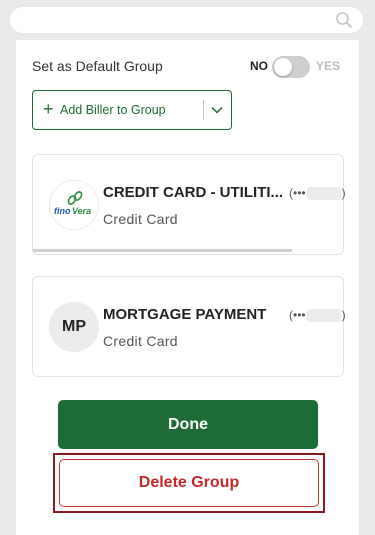  Describe the element at coordinates (188, 424) in the screenshot. I see `done-button: Done` at that location.